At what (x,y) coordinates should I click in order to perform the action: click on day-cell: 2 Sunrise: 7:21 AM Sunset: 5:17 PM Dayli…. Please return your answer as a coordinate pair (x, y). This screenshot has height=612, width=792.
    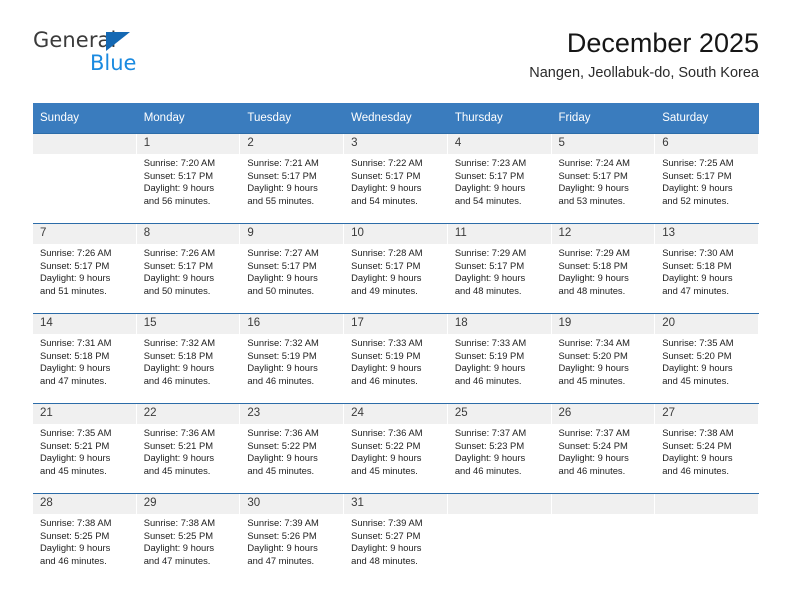
    Looking at the image, I should click on (292, 178).